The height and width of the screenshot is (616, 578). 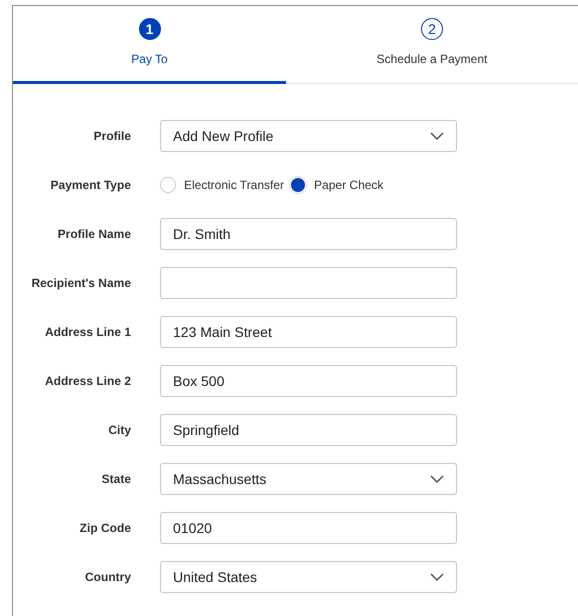 I want to click on input-field: 01020, so click(x=308, y=528).